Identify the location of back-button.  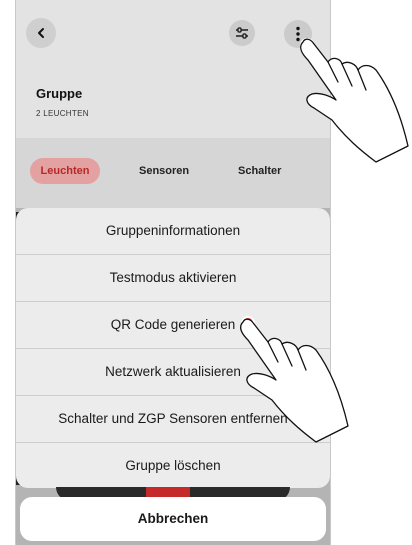
(41, 33).